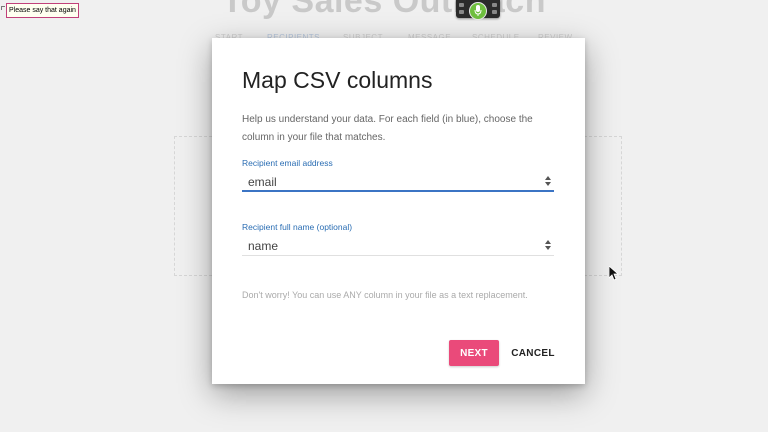 This screenshot has width=768, height=432. I want to click on microphone-button, so click(478, 11).